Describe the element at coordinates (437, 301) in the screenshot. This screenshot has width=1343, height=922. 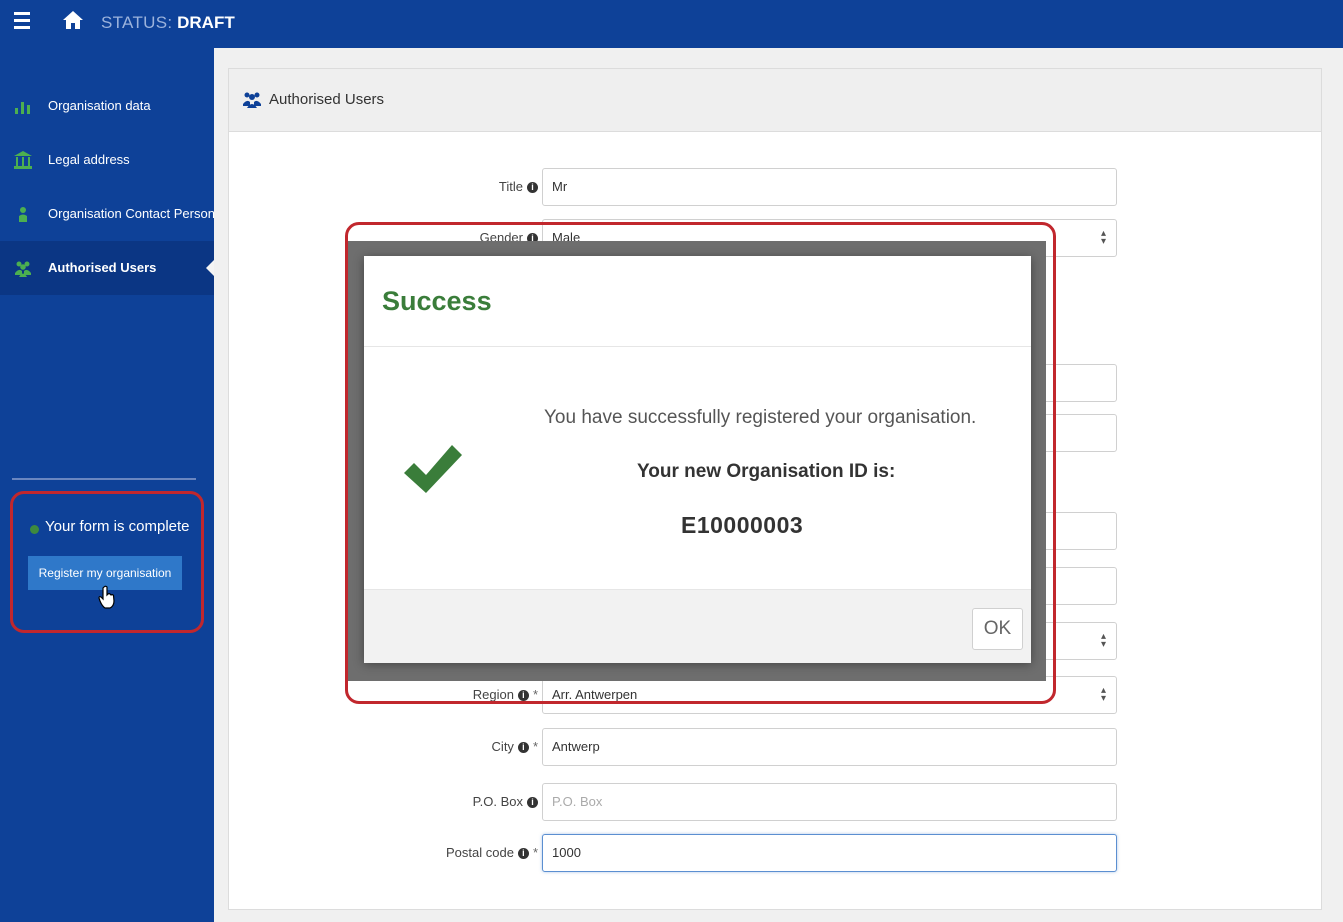
I see `dialog-title: Success` at that location.